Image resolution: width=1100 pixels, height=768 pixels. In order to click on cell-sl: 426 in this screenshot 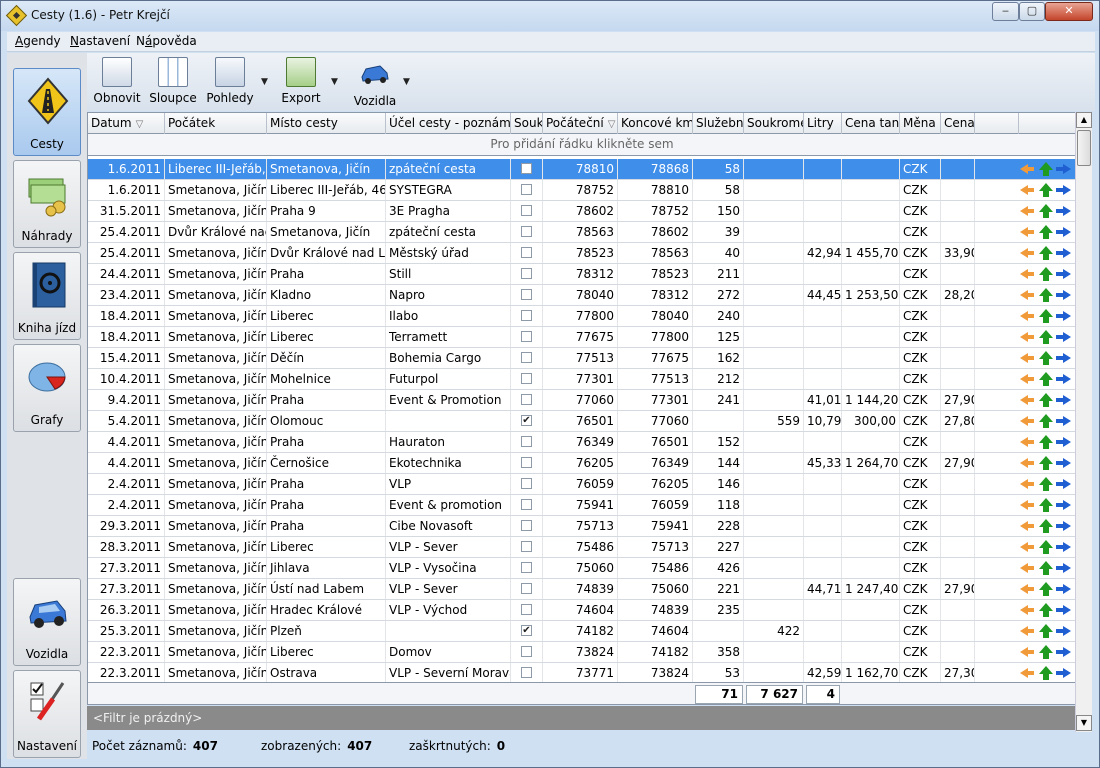, I will do `click(718, 568)`.